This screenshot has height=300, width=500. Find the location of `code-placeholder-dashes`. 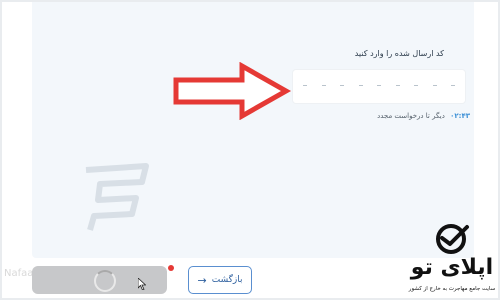

code-placeholder-dashes is located at coordinates (379, 86).